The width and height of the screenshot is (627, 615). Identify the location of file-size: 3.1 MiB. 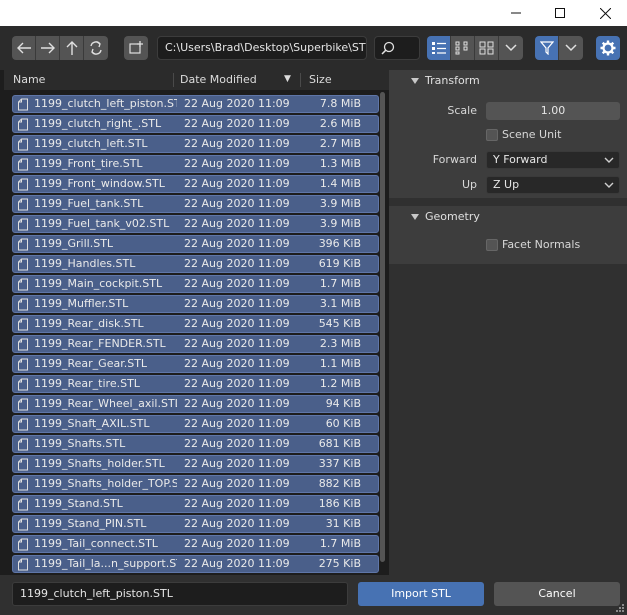
(340, 303).